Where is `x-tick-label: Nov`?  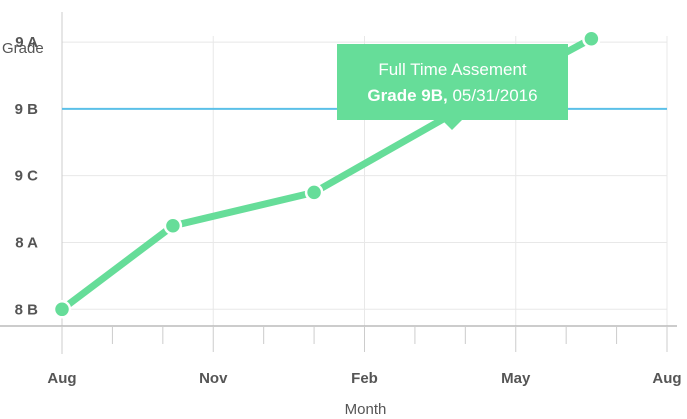 x-tick-label: Nov is located at coordinates (213, 378).